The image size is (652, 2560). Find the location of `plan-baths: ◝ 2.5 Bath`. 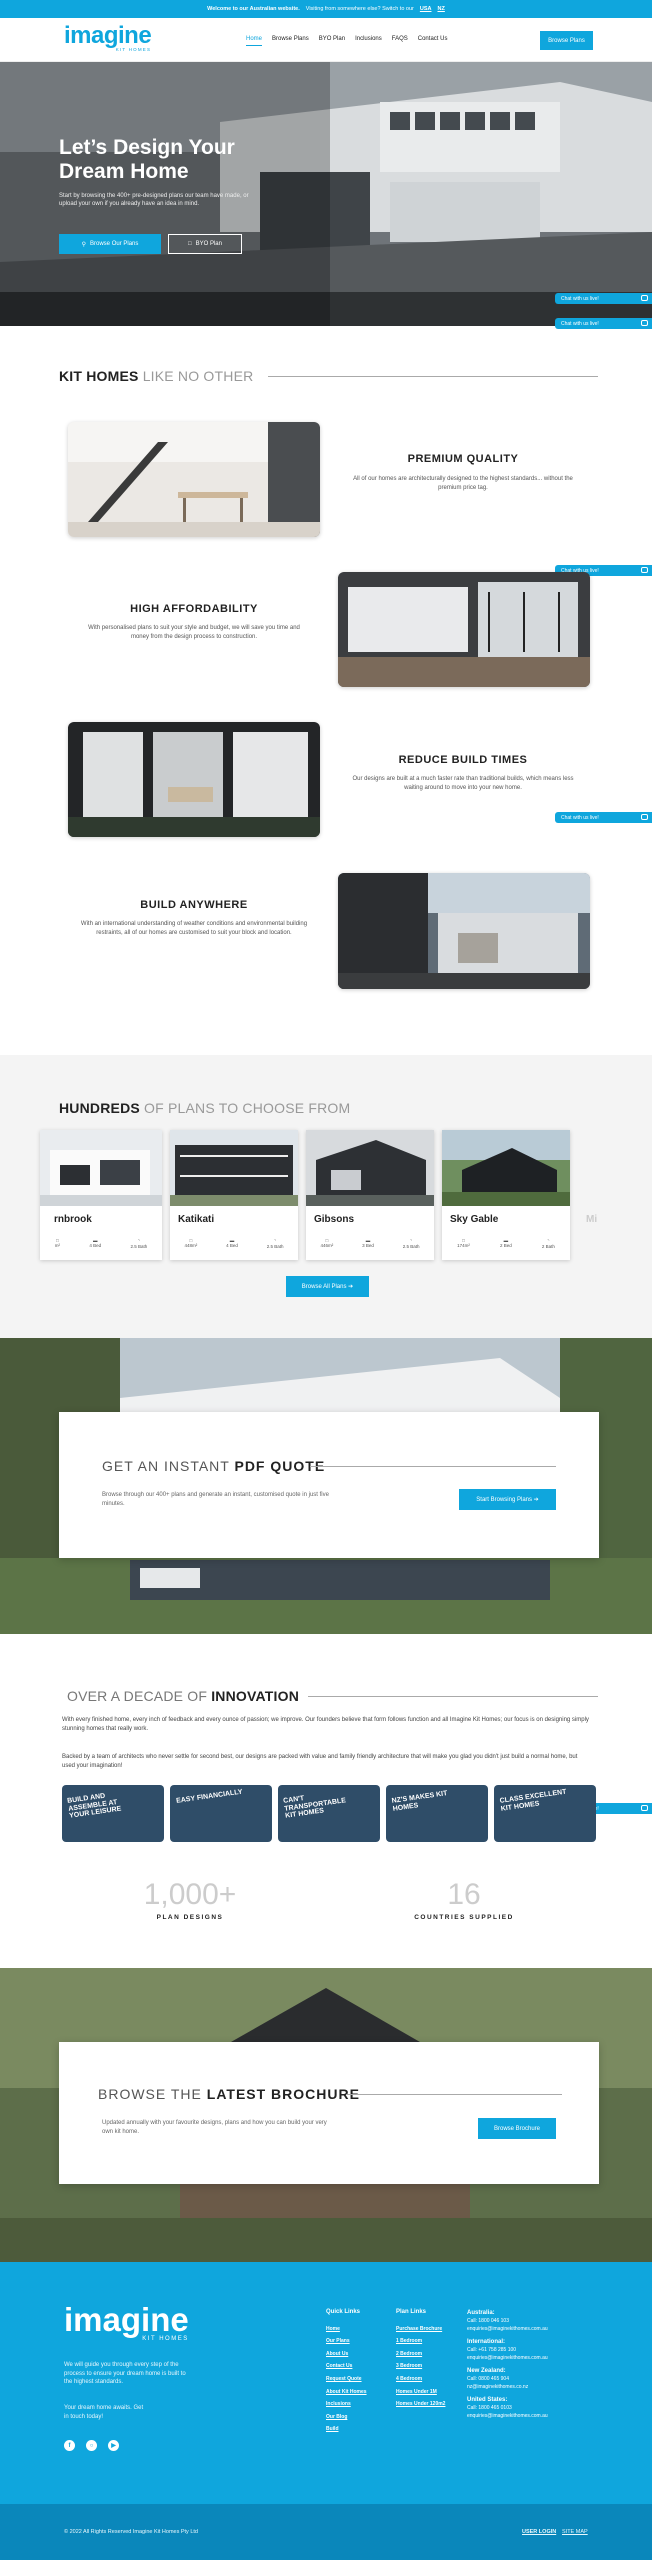

plan-baths: ◝ 2.5 Bath is located at coordinates (139, 1243).